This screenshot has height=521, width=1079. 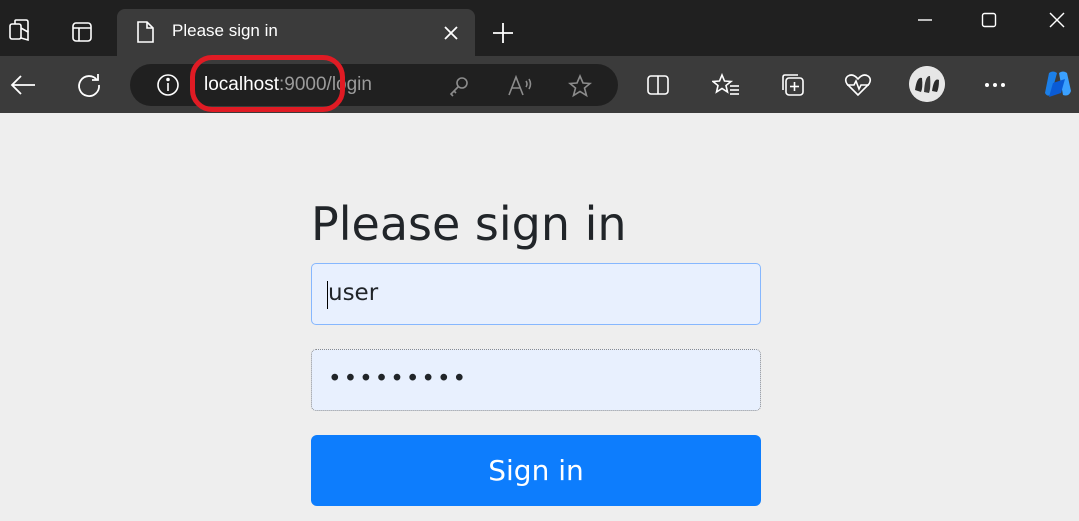 I want to click on url-highlight-annotation, so click(x=267, y=83).